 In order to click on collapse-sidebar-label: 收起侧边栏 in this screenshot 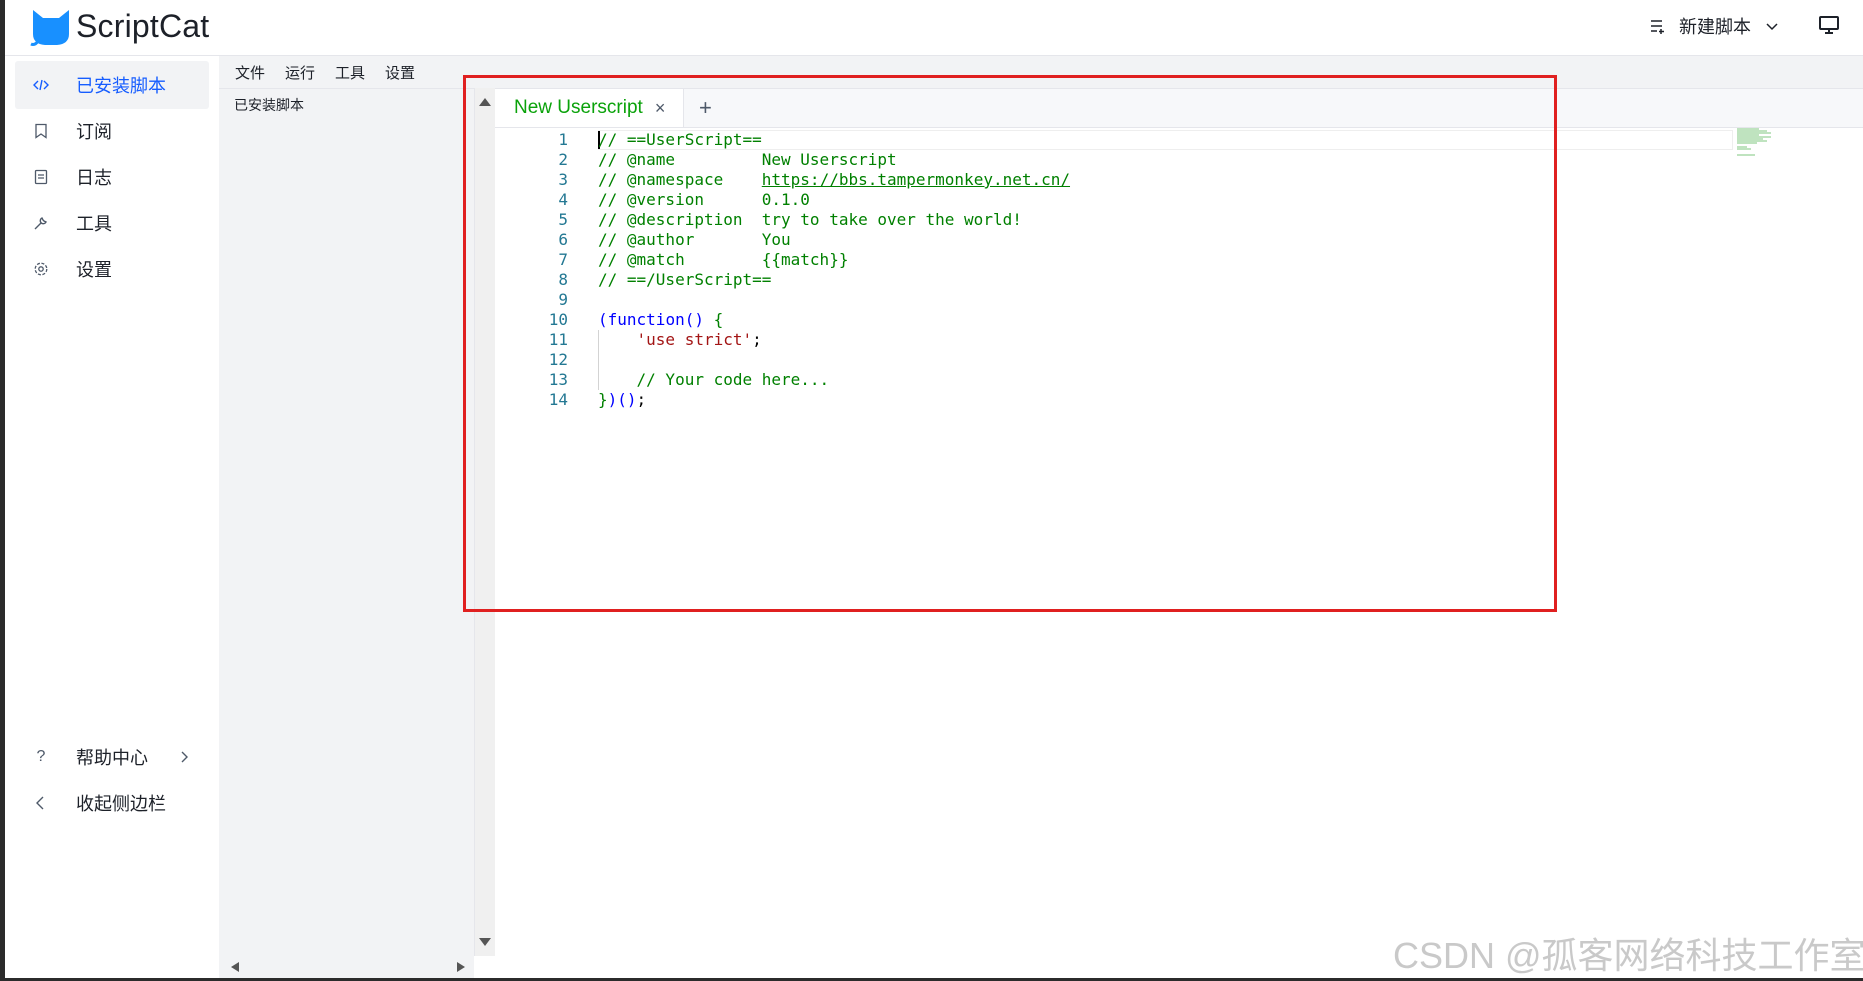, I will do `click(121, 804)`.